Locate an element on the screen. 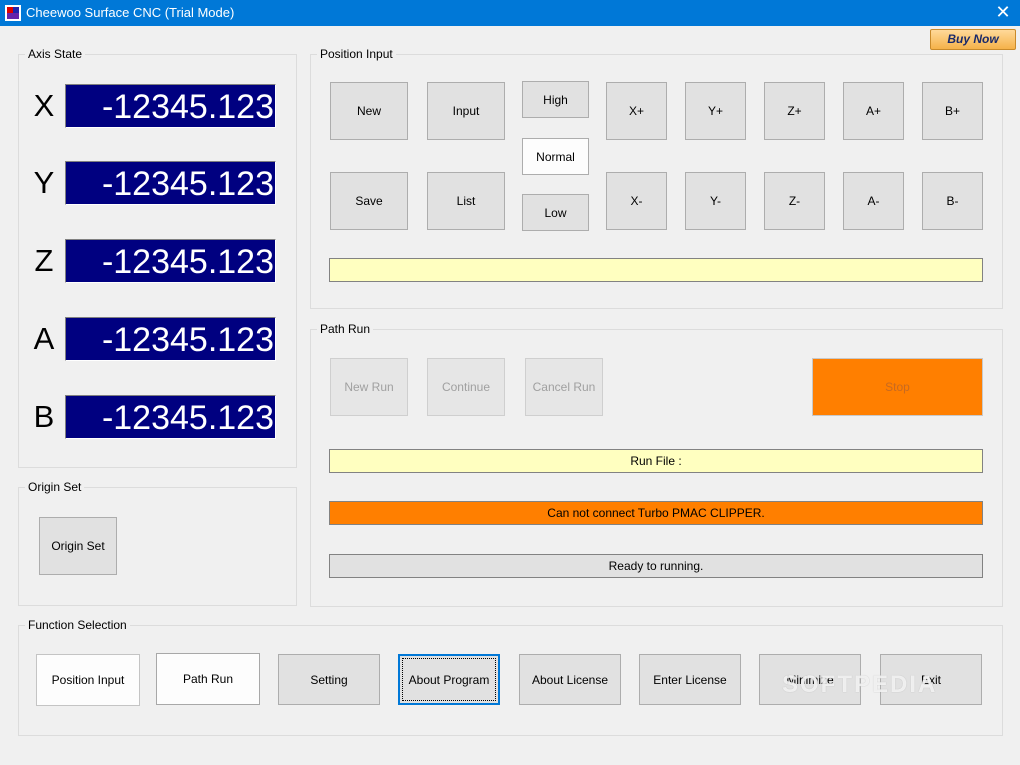 The image size is (1020, 765). close-icon: ✕ is located at coordinates (1003, 13).